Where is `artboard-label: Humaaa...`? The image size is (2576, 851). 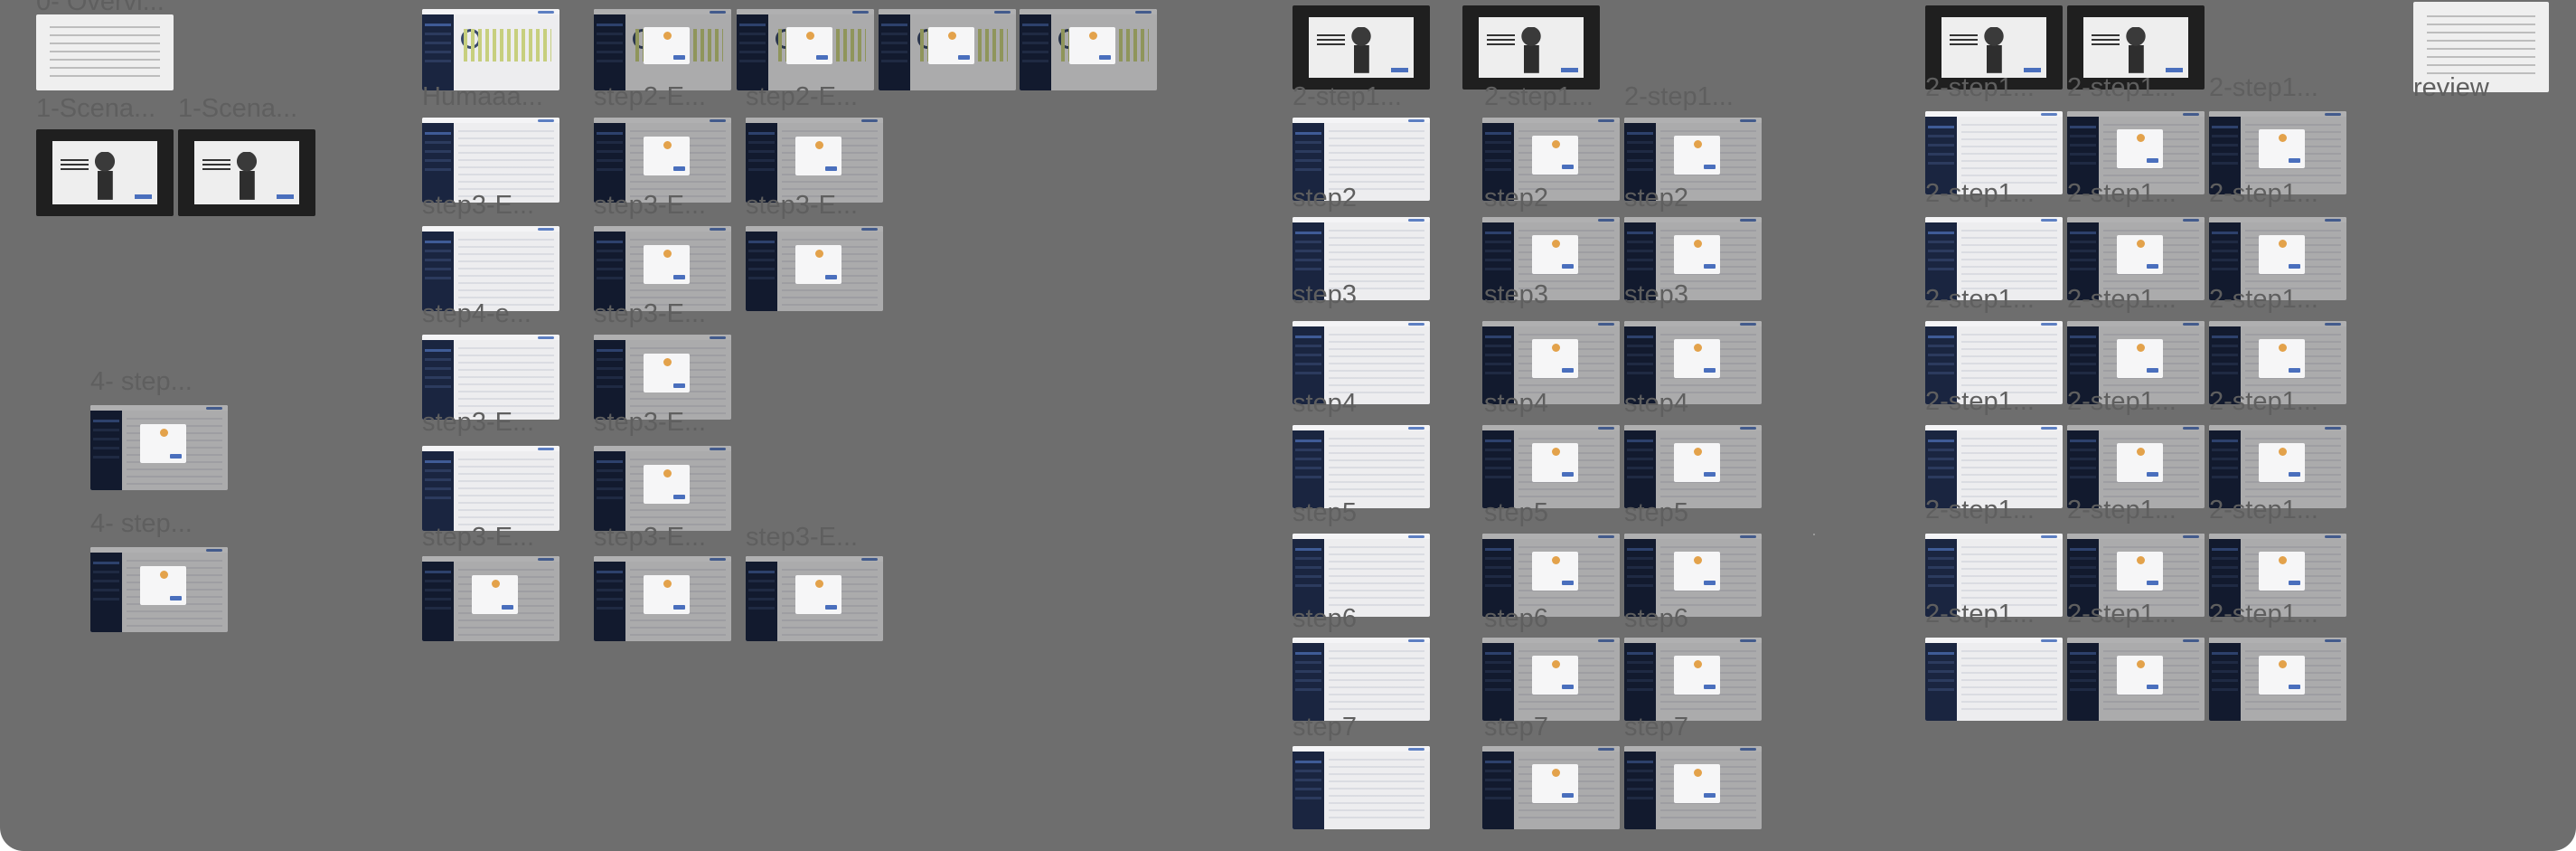
artboard-label: Humaaa... is located at coordinates (483, 97).